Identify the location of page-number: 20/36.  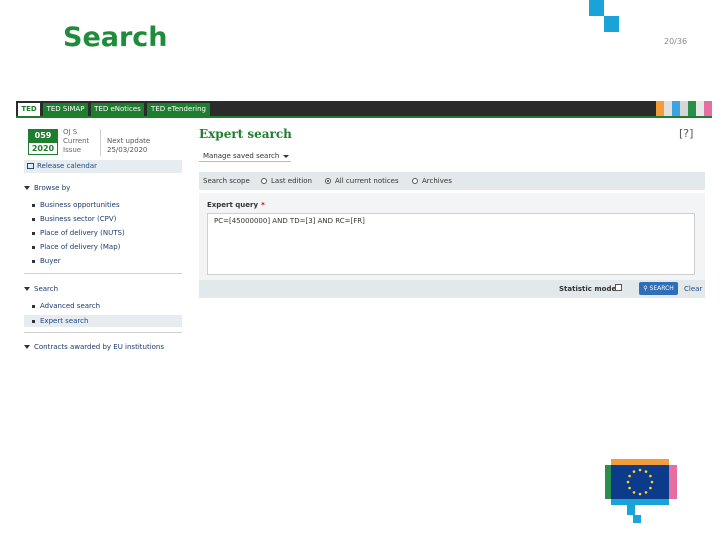
(676, 41).